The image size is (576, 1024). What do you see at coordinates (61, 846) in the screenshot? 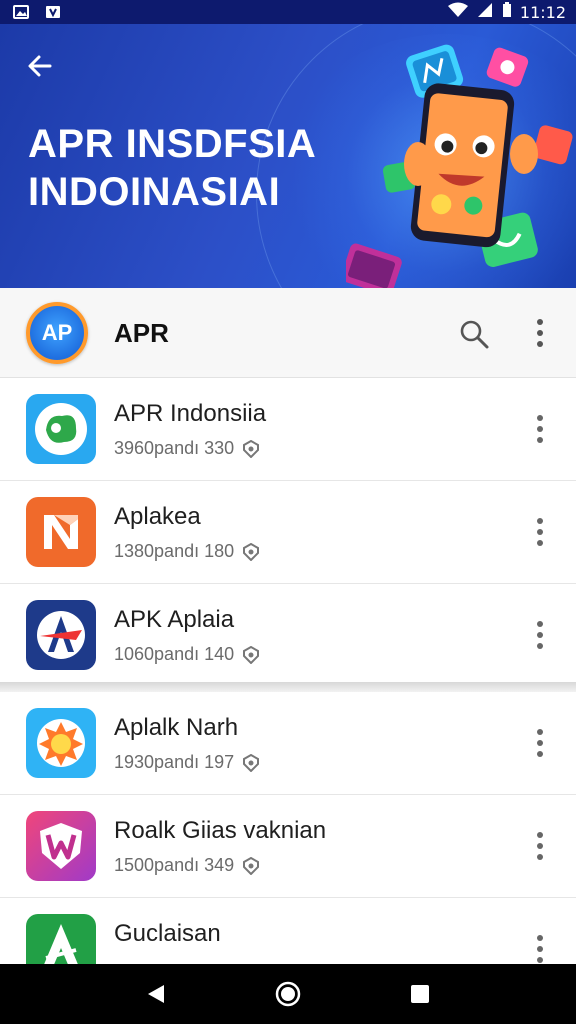
I see `w-shield-icon` at bounding box center [61, 846].